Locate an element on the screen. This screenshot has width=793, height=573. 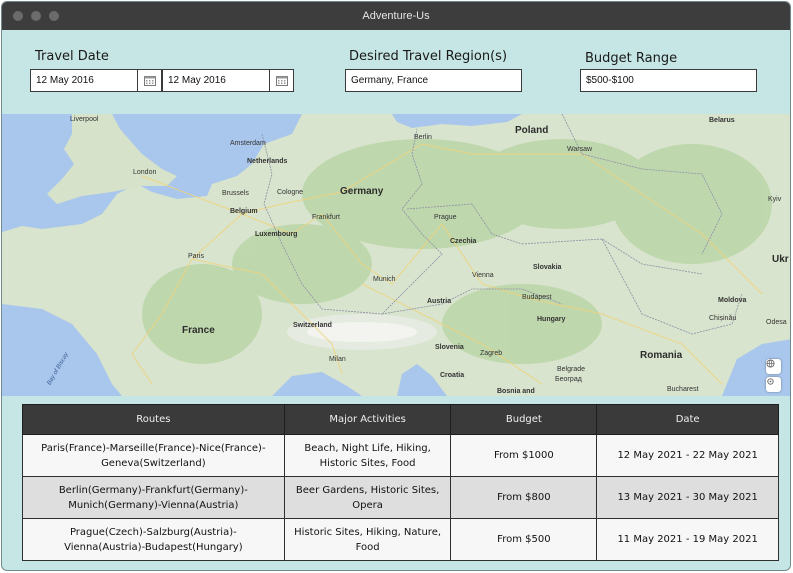
map-label-kyiv: Kyiv is located at coordinates (775, 199).